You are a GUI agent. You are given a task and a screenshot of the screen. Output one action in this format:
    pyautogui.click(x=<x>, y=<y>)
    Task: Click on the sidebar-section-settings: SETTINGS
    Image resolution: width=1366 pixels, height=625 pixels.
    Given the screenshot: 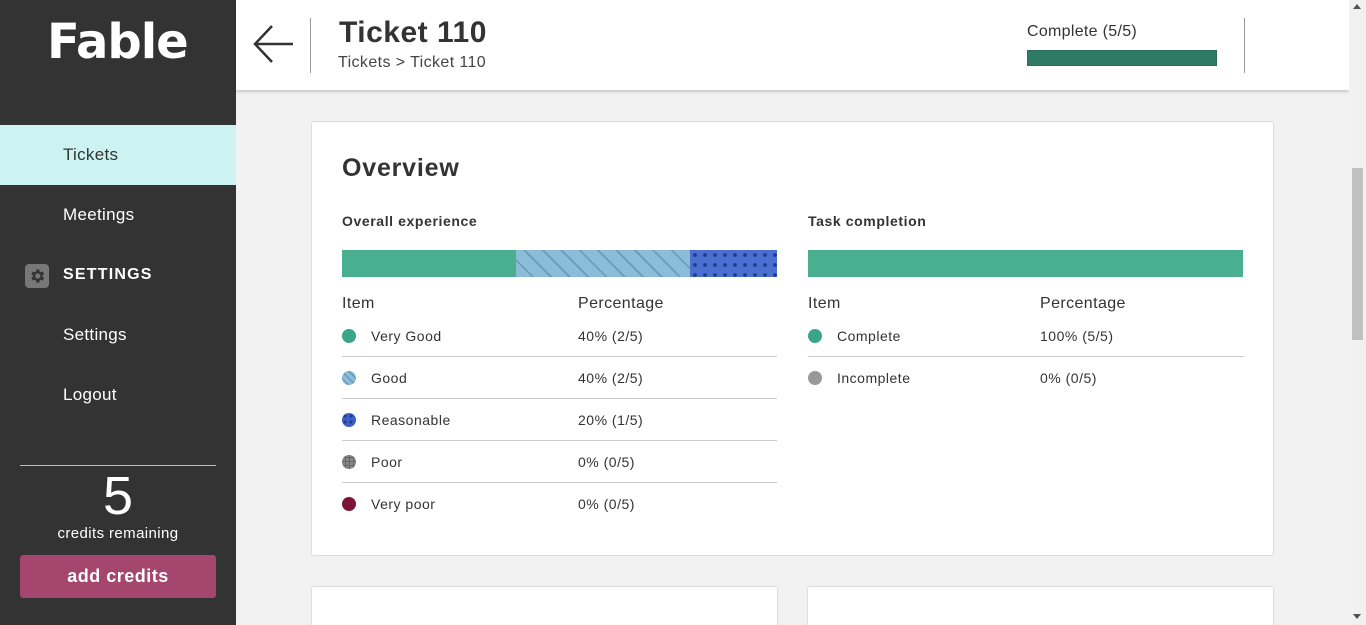 What is the action you would take?
    pyautogui.click(x=118, y=275)
    